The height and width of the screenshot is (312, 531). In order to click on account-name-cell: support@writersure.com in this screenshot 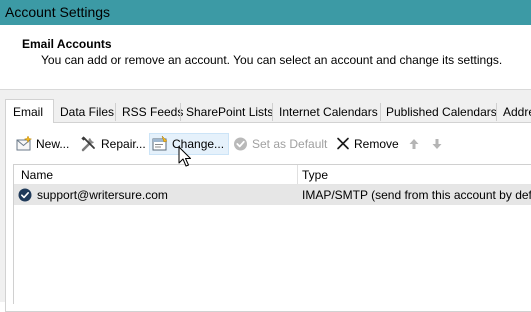, I will do `click(102, 195)`.